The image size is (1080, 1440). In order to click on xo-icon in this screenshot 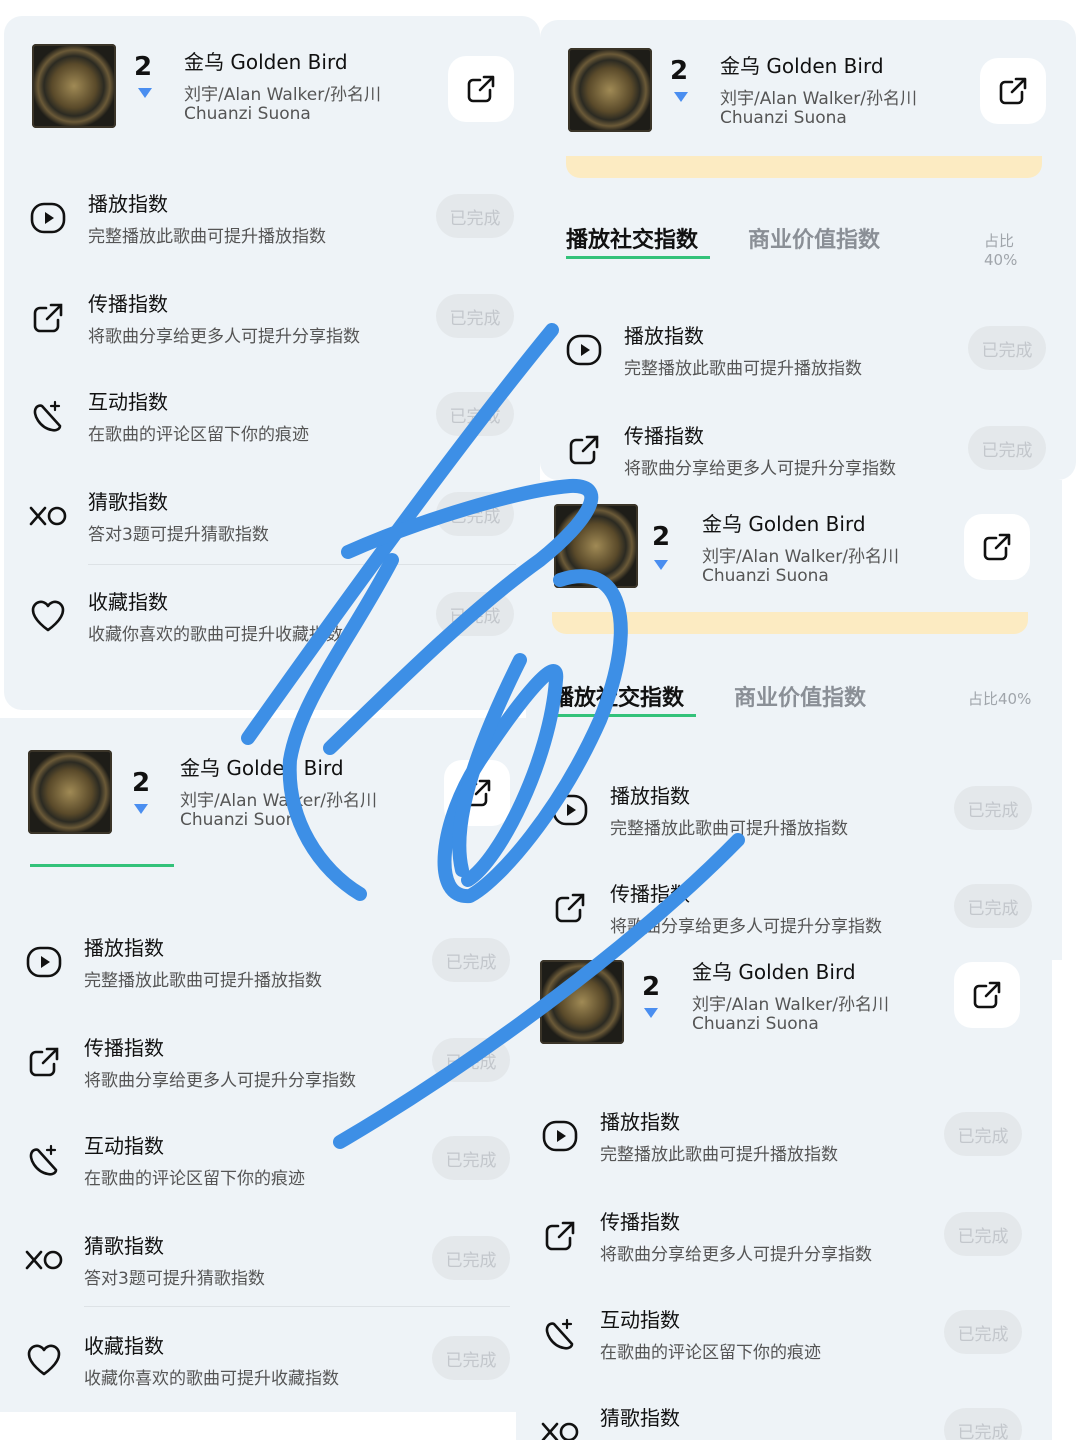, I will do `click(560, 1431)`.